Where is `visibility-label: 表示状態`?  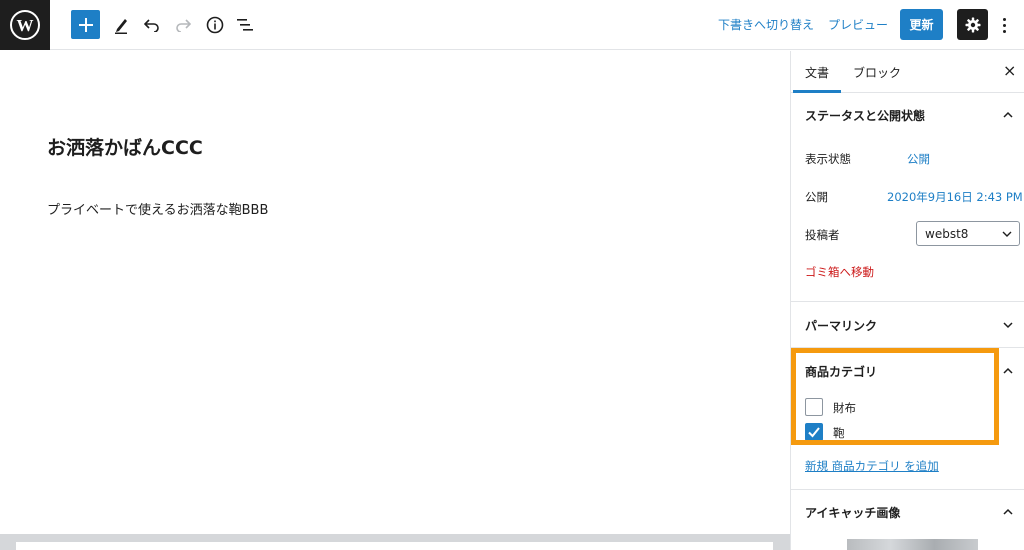 visibility-label: 表示状態 is located at coordinates (828, 159).